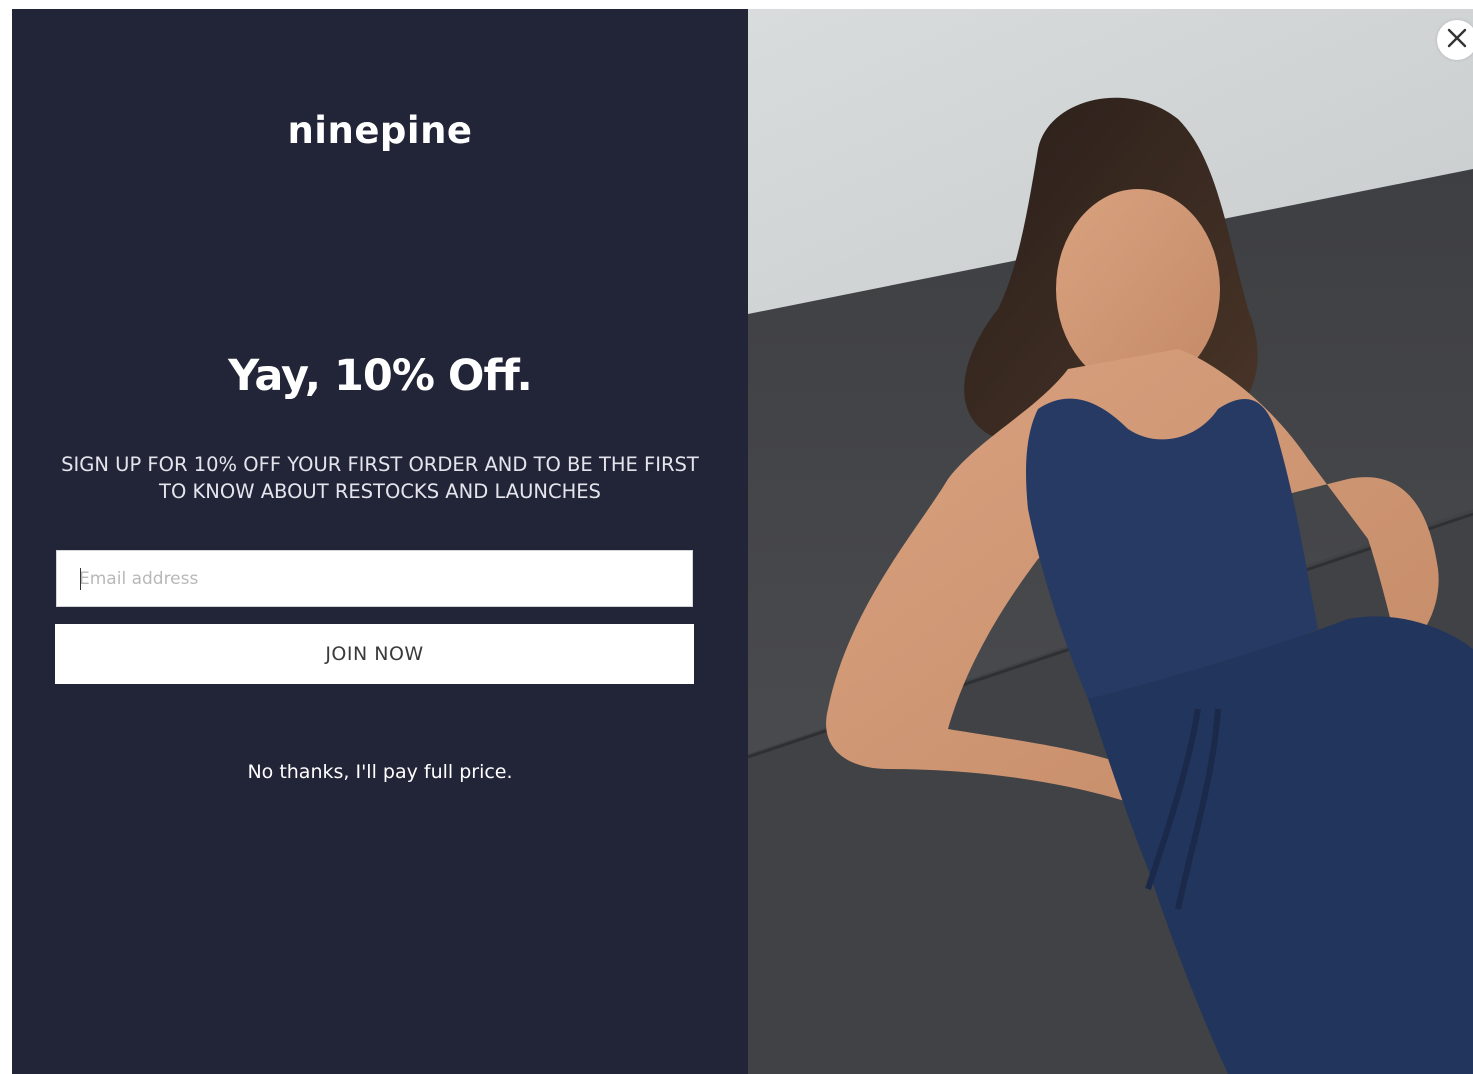  I want to click on close-icon, so click(1457, 40).